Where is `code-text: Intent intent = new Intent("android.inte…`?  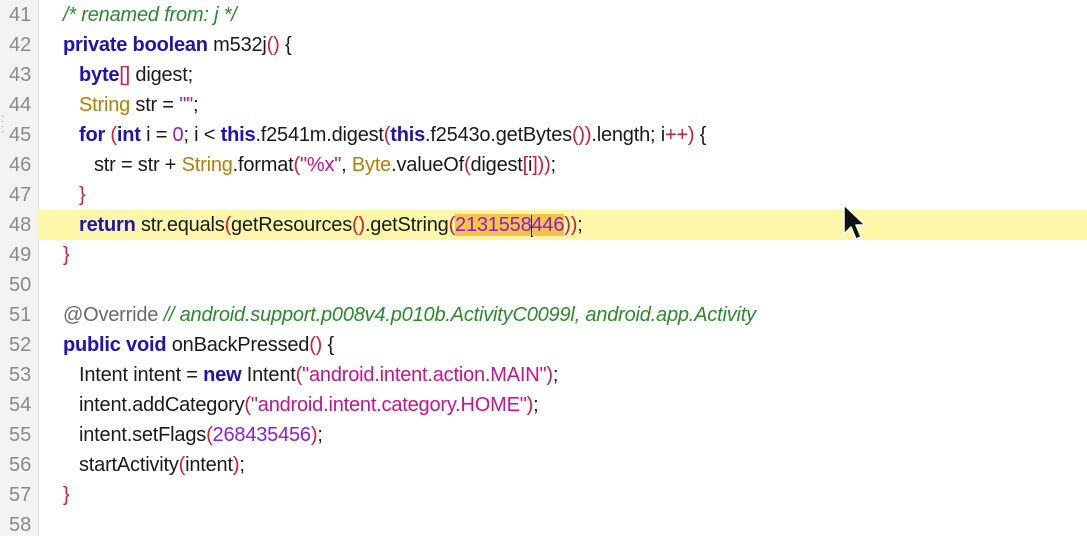
code-text: Intent intent = new Intent("android.inte… is located at coordinates (318, 375).